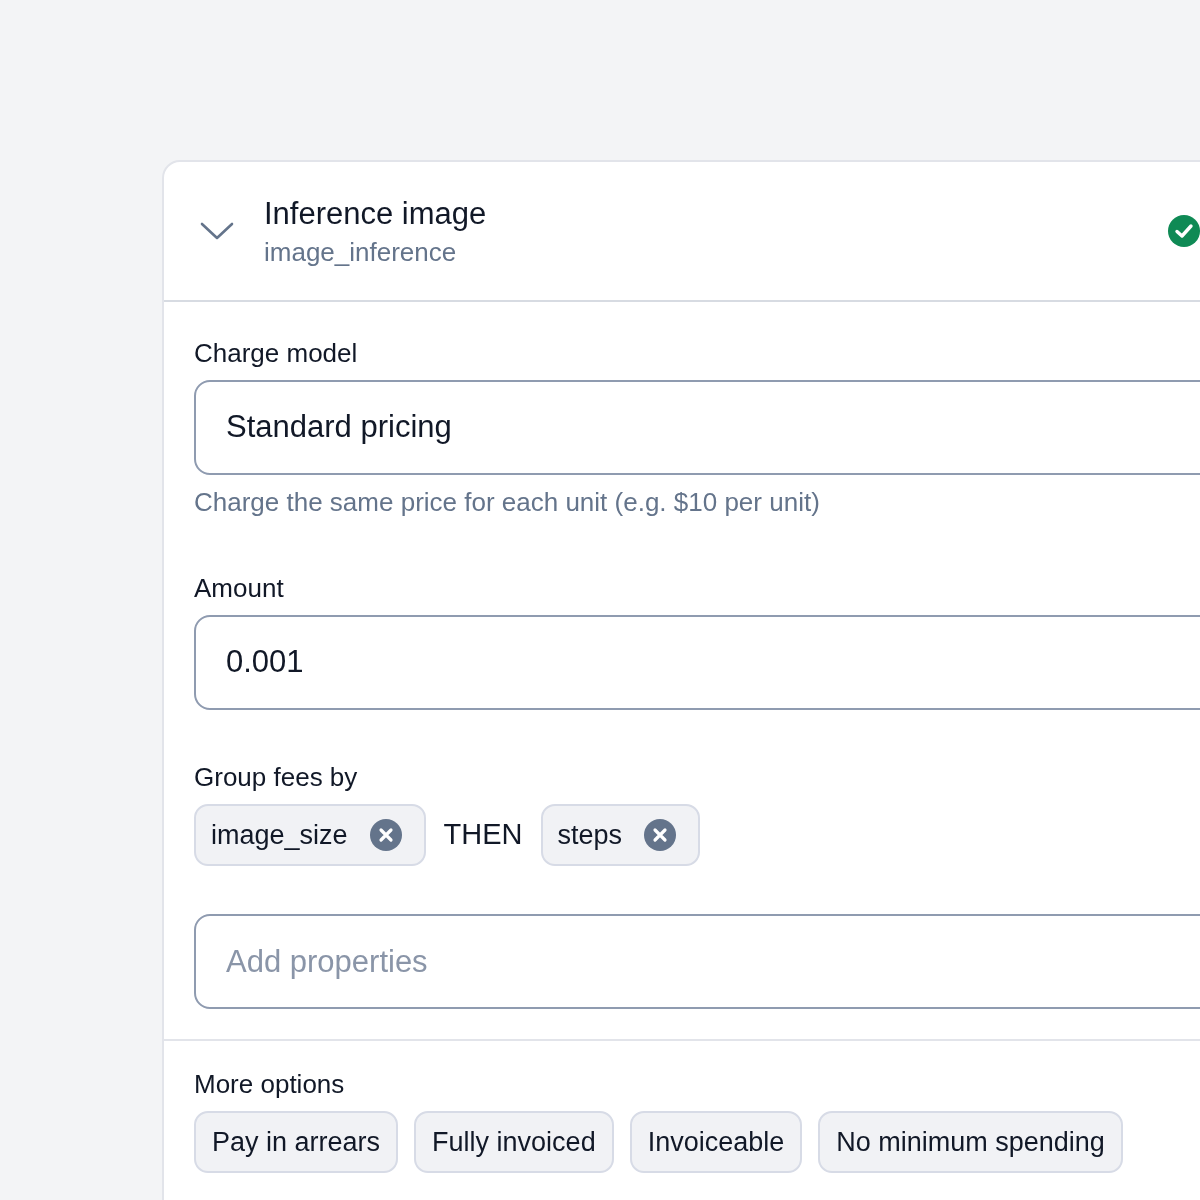 This screenshot has height=1200, width=1200. What do you see at coordinates (970, 1142) in the screenshot?
I see `option-chip: No minimum spending` at bounding box center [970, 1142].